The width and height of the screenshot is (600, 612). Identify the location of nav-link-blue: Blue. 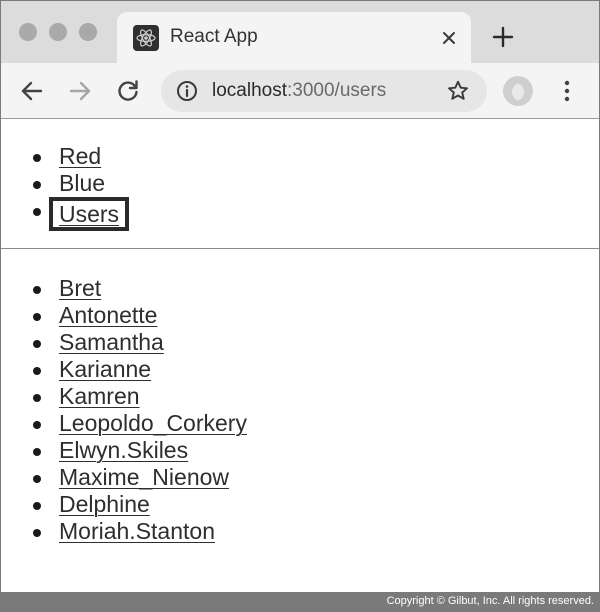
(82, 183).